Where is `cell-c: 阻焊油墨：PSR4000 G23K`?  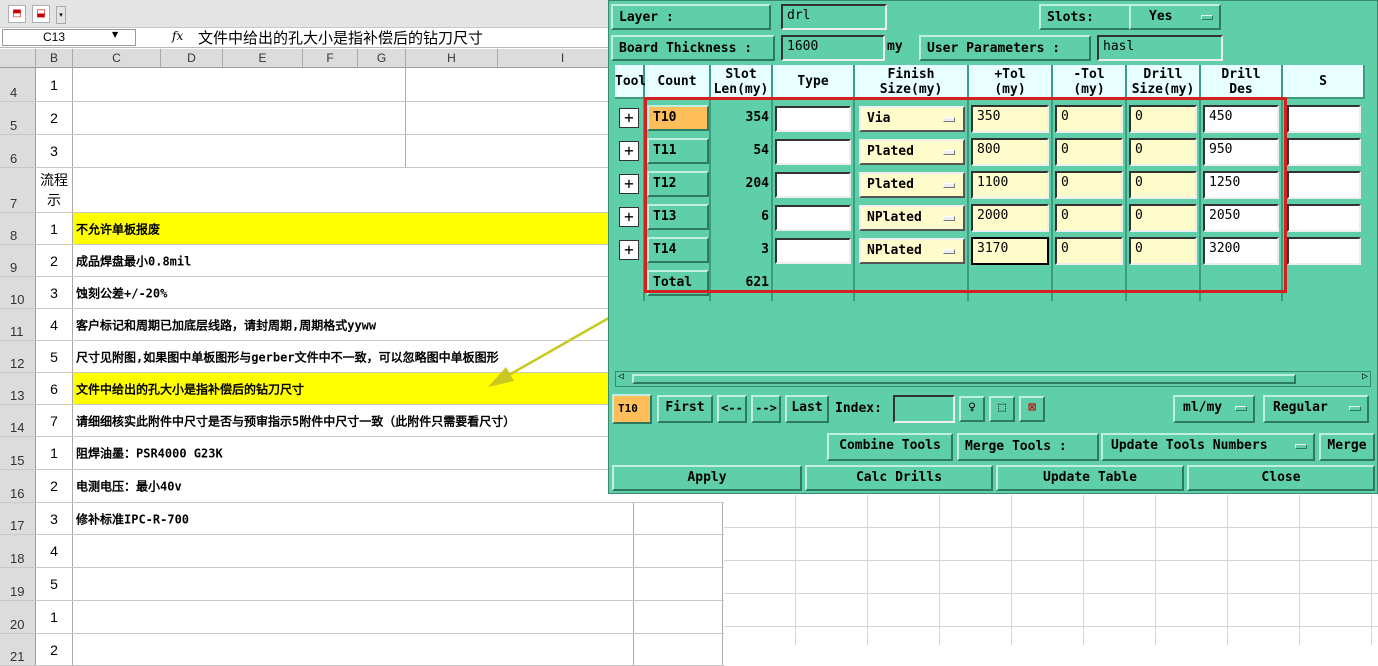 cell-c: 阻焊油墨：PSR4000 G23K is located at coordinates (348, 453).